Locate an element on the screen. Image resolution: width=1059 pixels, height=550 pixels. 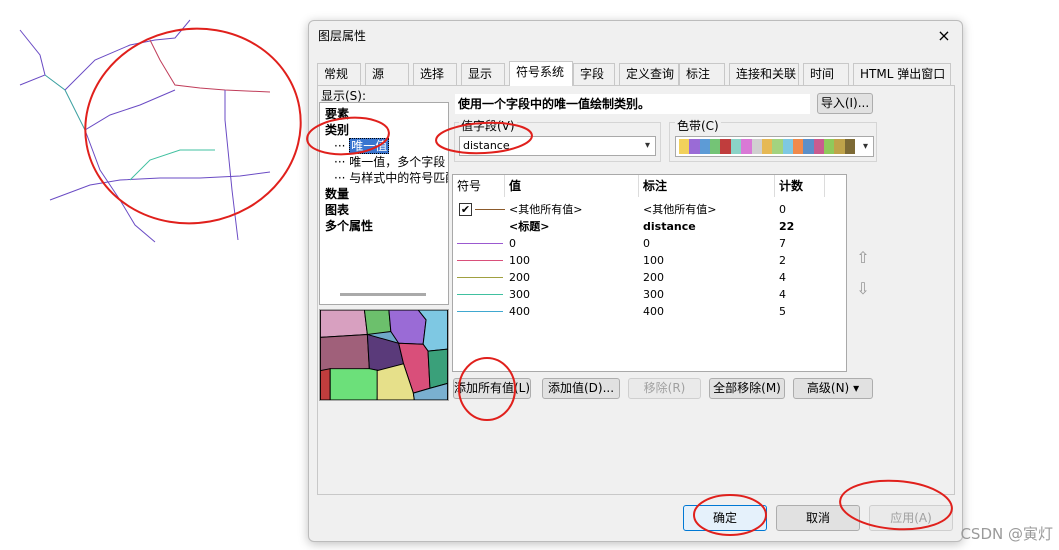
tree-match-style: ··· 与样式中的符号匹配 is located at coordinates (391, 177).